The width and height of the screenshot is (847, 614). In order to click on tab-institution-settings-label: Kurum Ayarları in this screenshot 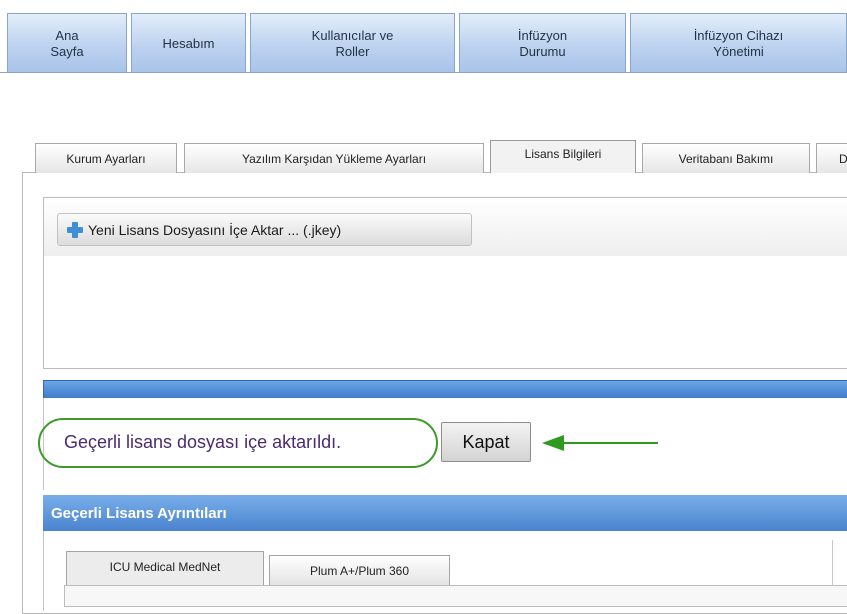, I will do `click(106, 158)`.